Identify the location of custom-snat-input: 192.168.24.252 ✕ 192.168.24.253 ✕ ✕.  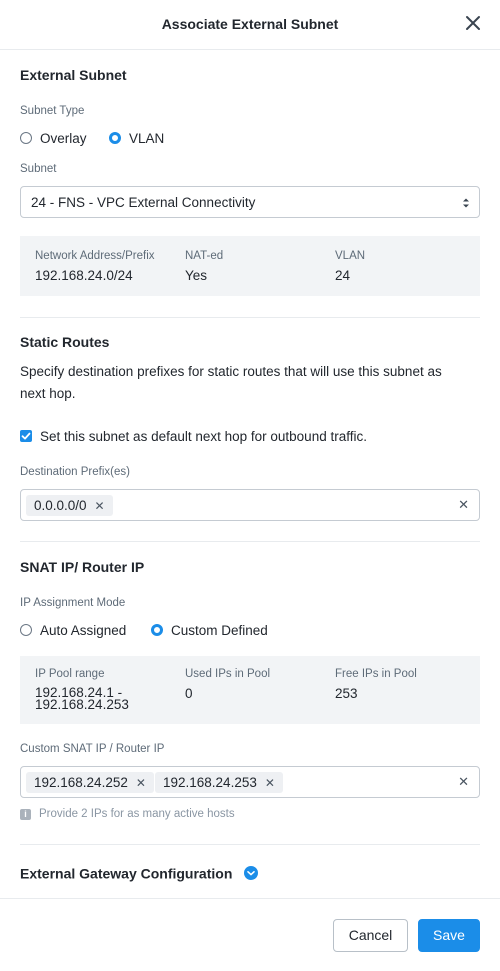
(250, 782).